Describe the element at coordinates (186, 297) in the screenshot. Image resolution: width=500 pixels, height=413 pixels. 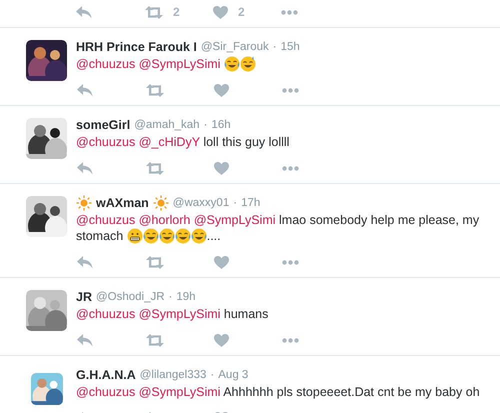
I see `tweet-time: 19h` at that location.